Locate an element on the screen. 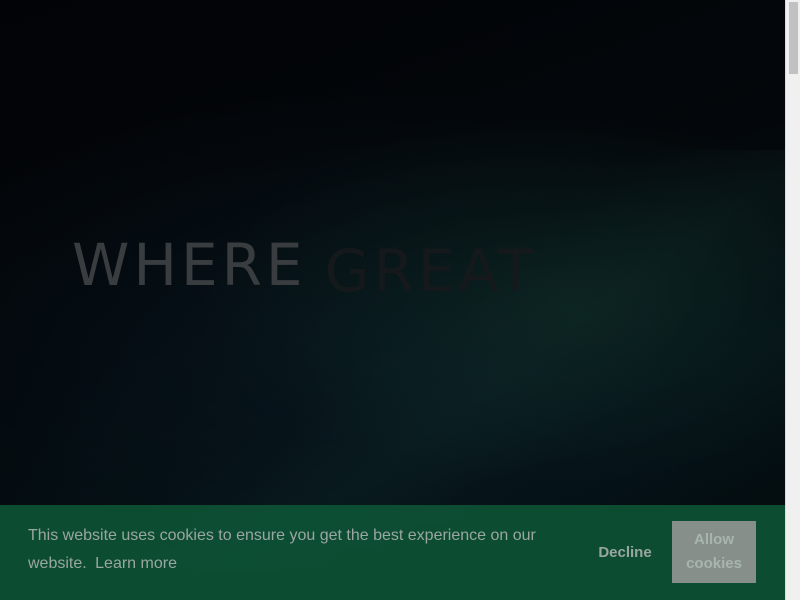  learn-more-link: Learn more is located at coordinates (136, 563).